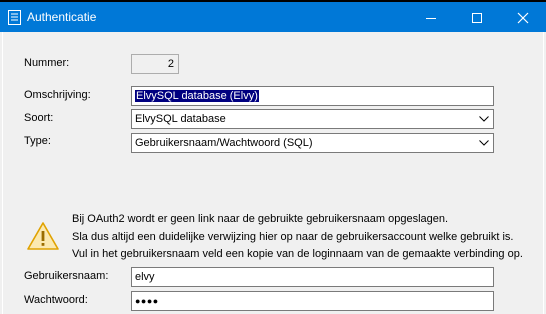 The image size is (546, 314). What do you see at coordinates (312, 301) in the screenshot?
I see `wachtwoord-input: ●●●●` at bounding box center [312, 301].